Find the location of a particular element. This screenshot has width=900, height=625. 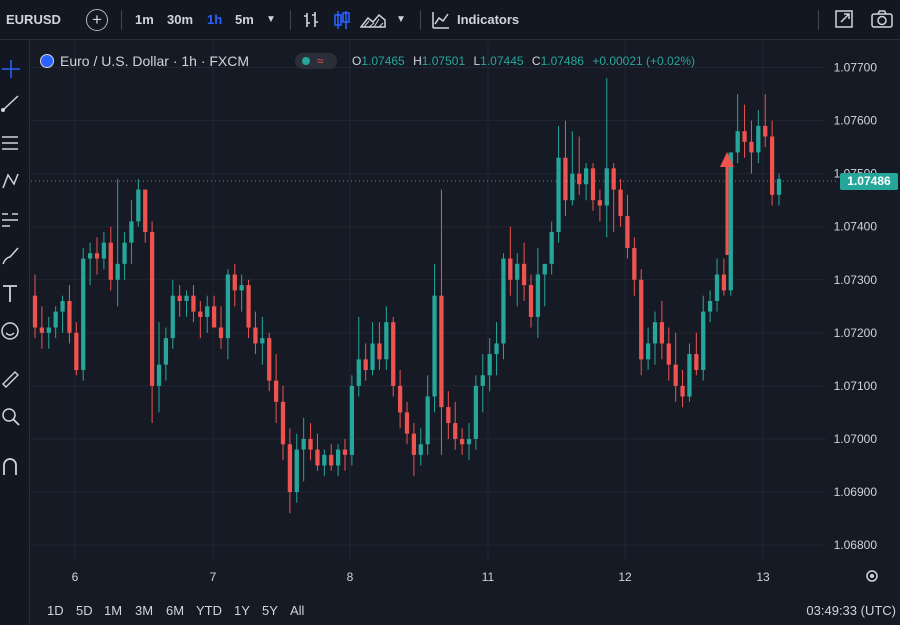

market-status-badge: ≈ is located at coordinates (316, 61).